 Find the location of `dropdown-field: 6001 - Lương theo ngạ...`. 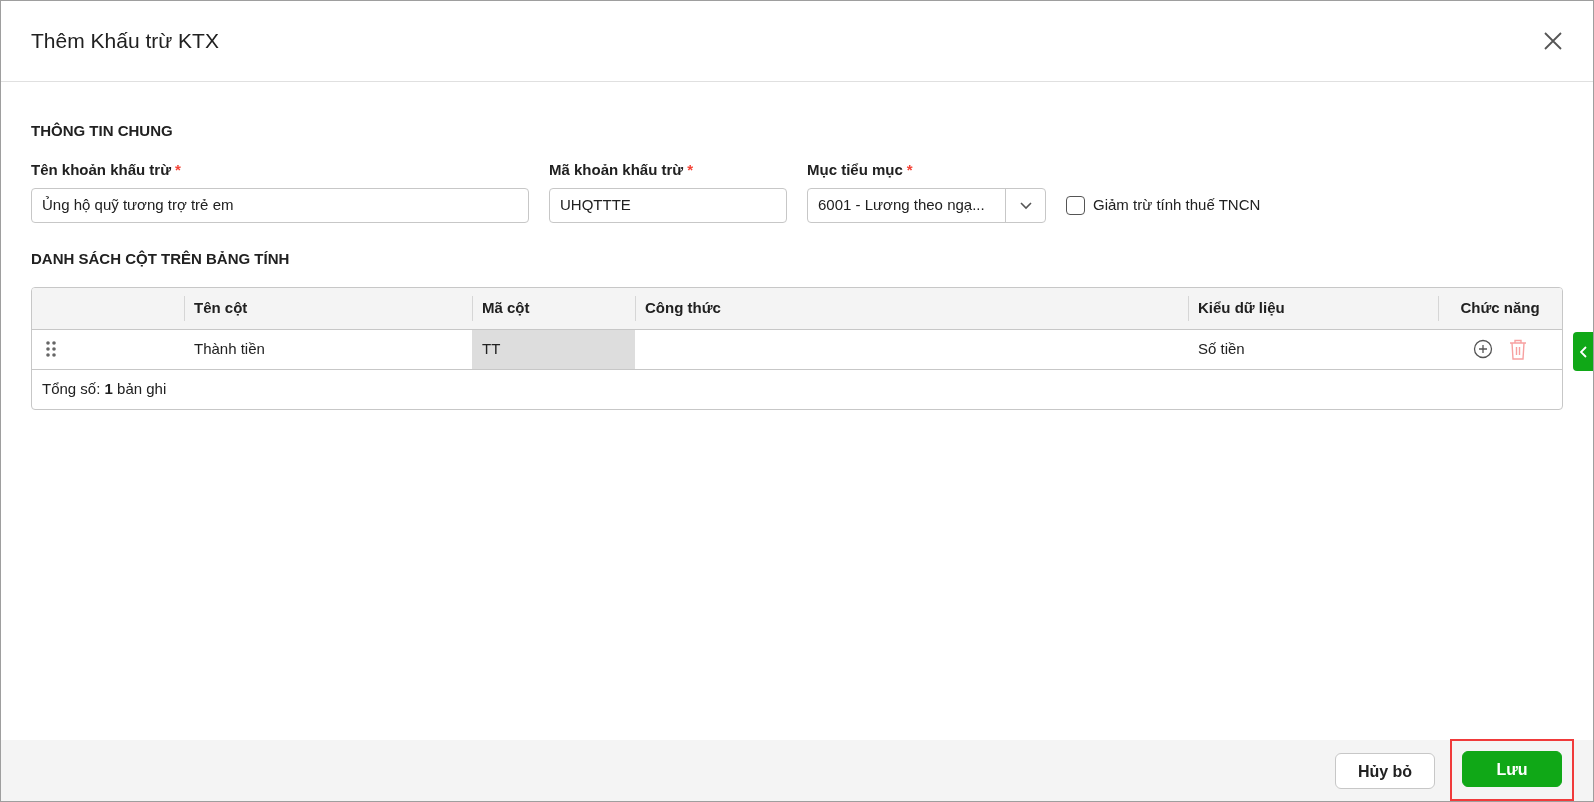

dropdown-field: 6001 - Lương theo ngạ... is located at coordinates (926, 205).